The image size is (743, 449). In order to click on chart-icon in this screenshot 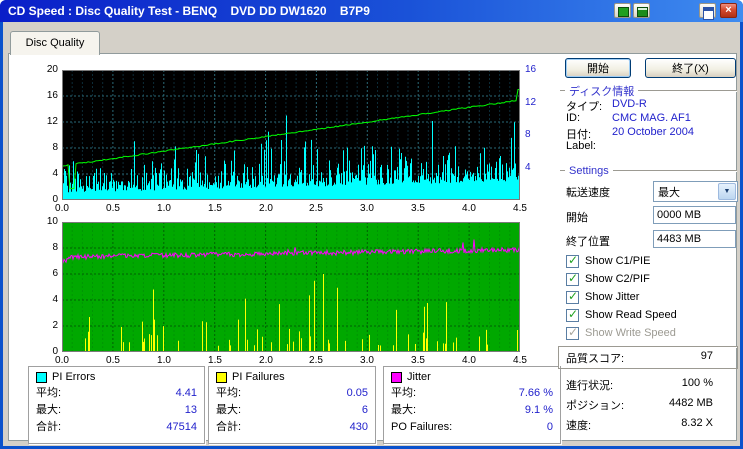, I will do `click(623, 12)`.